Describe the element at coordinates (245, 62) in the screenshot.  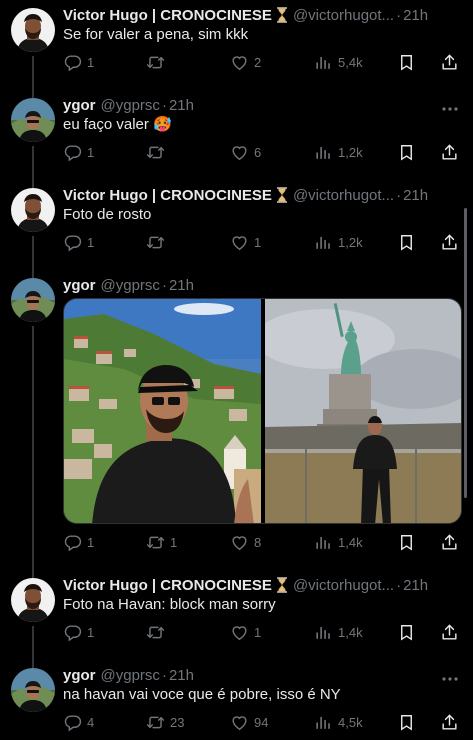
I see `like-button: 2` at that location.